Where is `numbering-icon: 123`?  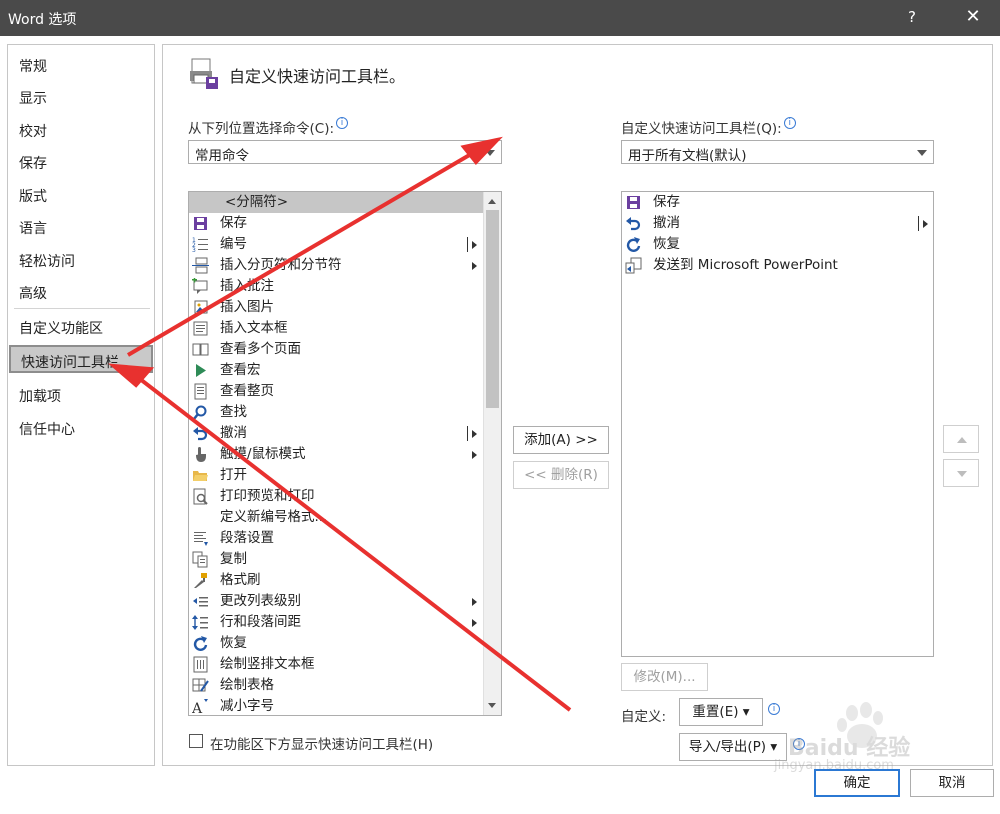
numbering-icon: 123 is located at coordinates (200, 245).